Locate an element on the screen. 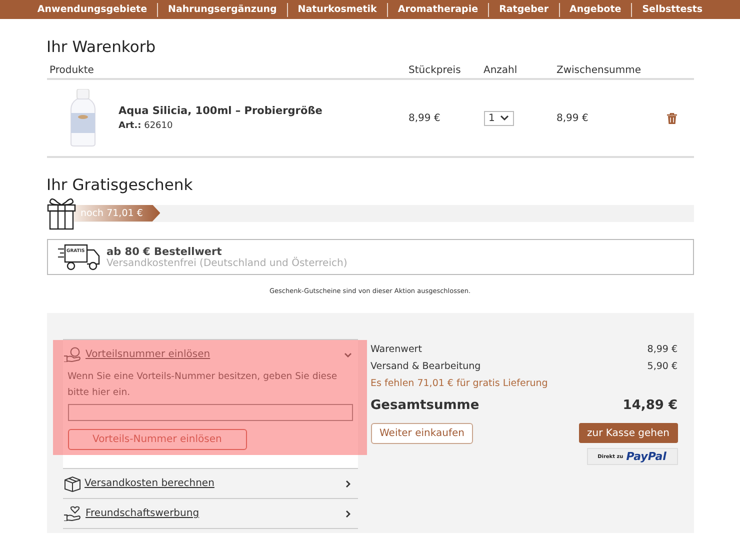 This screenshot has height=534, width=740. accordion-toggle: Vorteilsnummer einlösen is located at coordinates (213, 354).